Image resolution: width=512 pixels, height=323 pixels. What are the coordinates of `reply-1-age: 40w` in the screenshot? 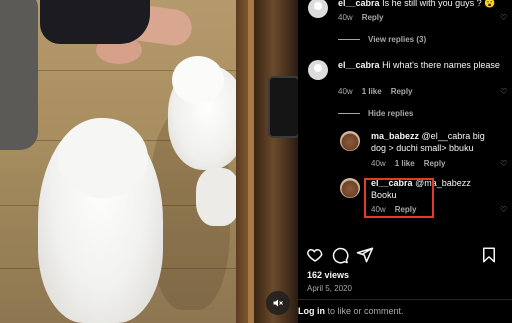 It's located at (378, 163).